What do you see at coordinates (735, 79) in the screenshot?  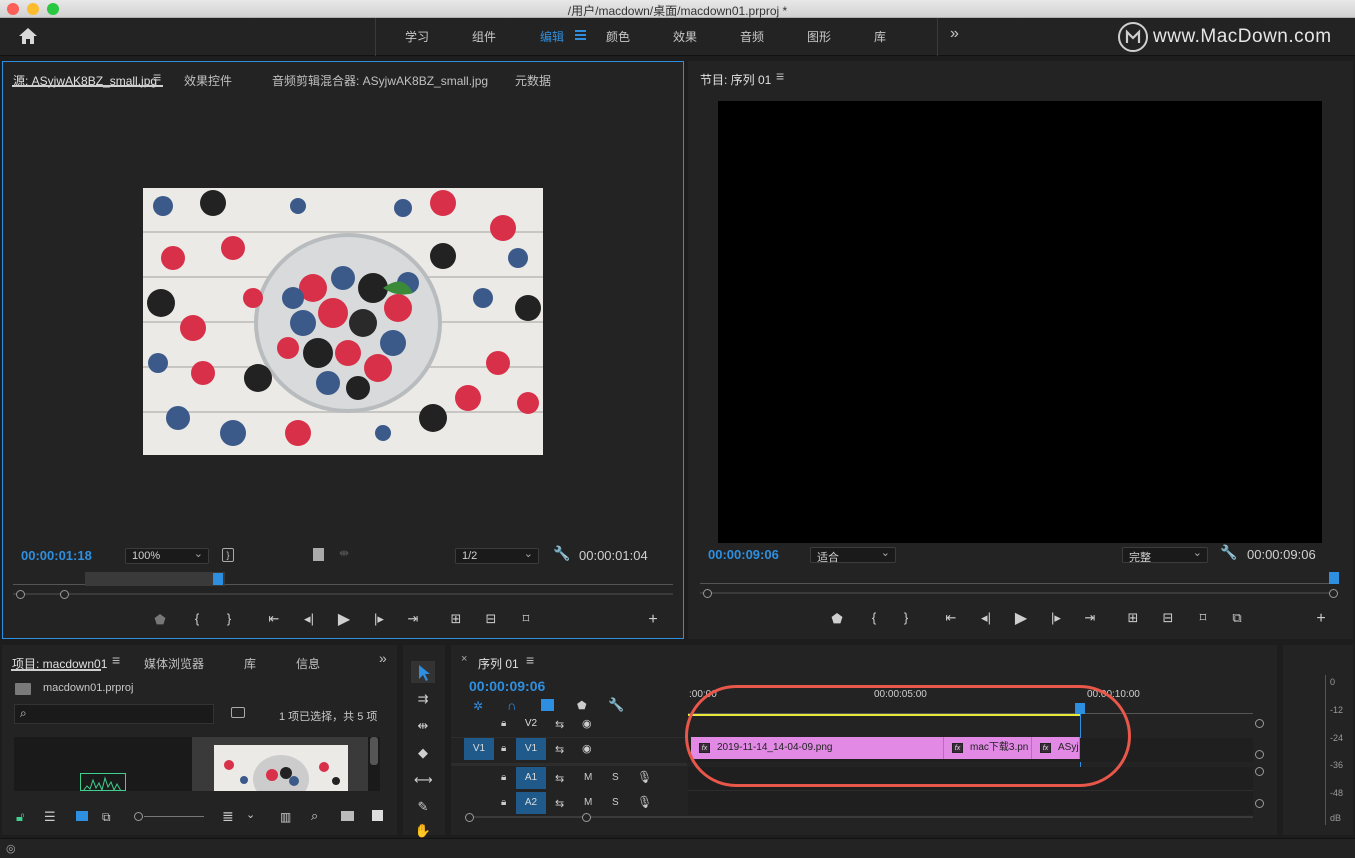 I see `program-panel-title: 节目: 序列 01` at bounding box center [735, 79].